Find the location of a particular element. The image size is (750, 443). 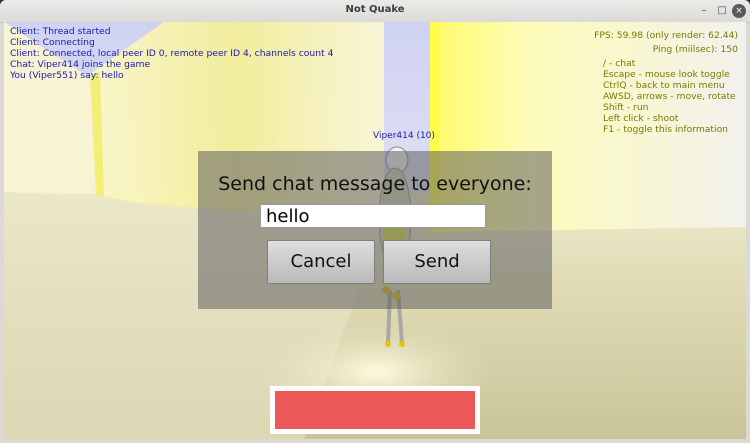

chat-dialog-title: Send chat message to everyone: is located at coordinates (375, 184).